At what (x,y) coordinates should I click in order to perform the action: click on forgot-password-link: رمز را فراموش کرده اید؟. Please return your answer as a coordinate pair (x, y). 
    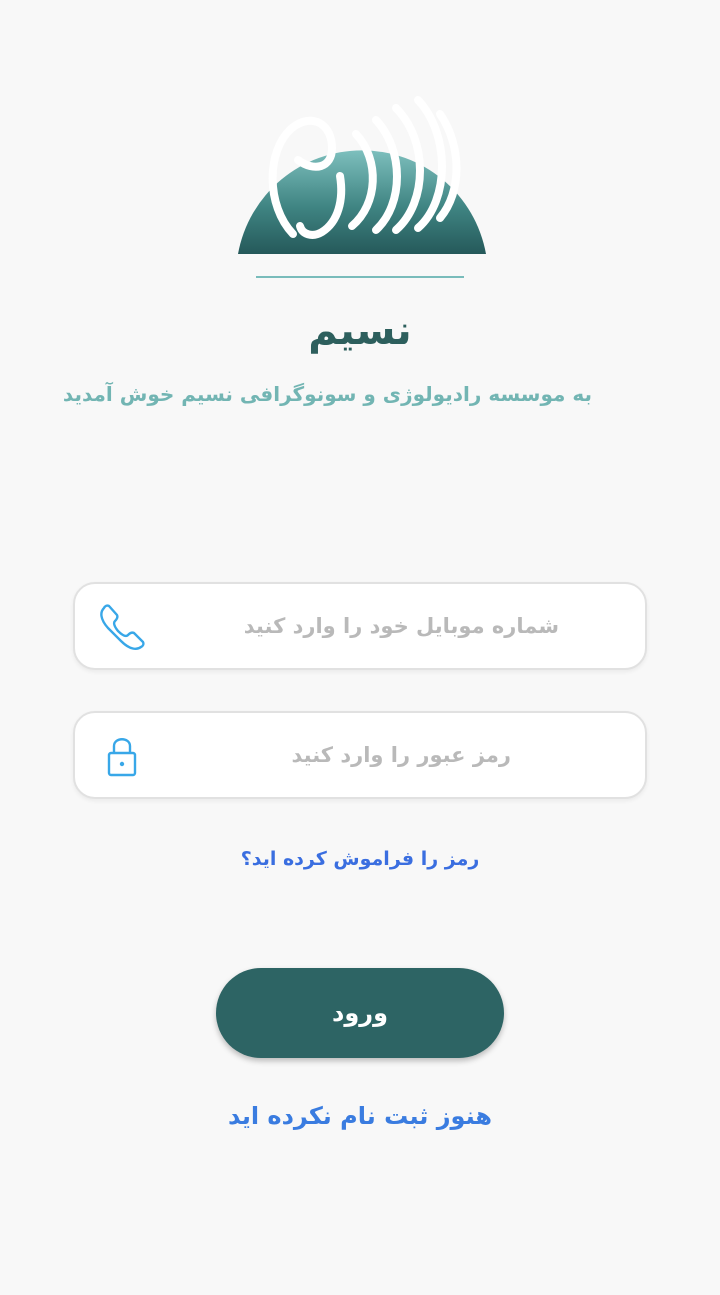
    Looking at the image, I should click on (360, 859).